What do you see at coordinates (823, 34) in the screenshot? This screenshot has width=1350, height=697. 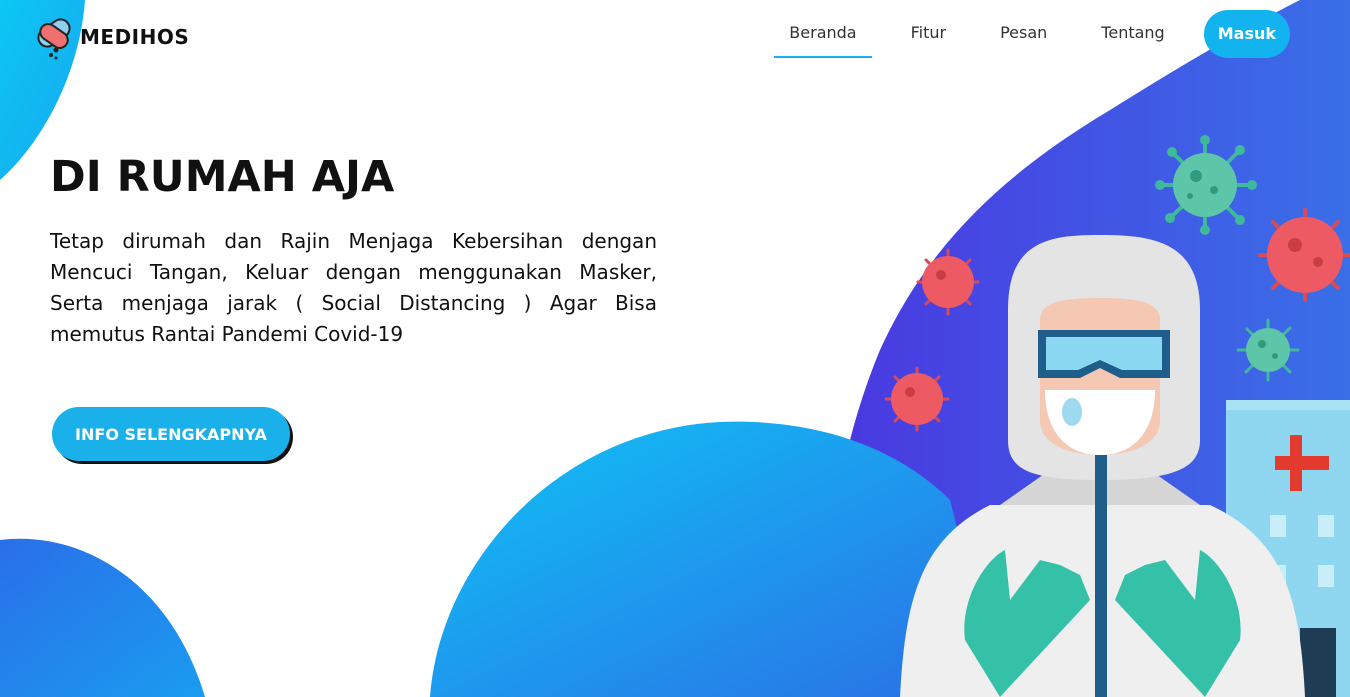 I see `nav-item-beranda: Beranda` at bounding box center [823, 34].